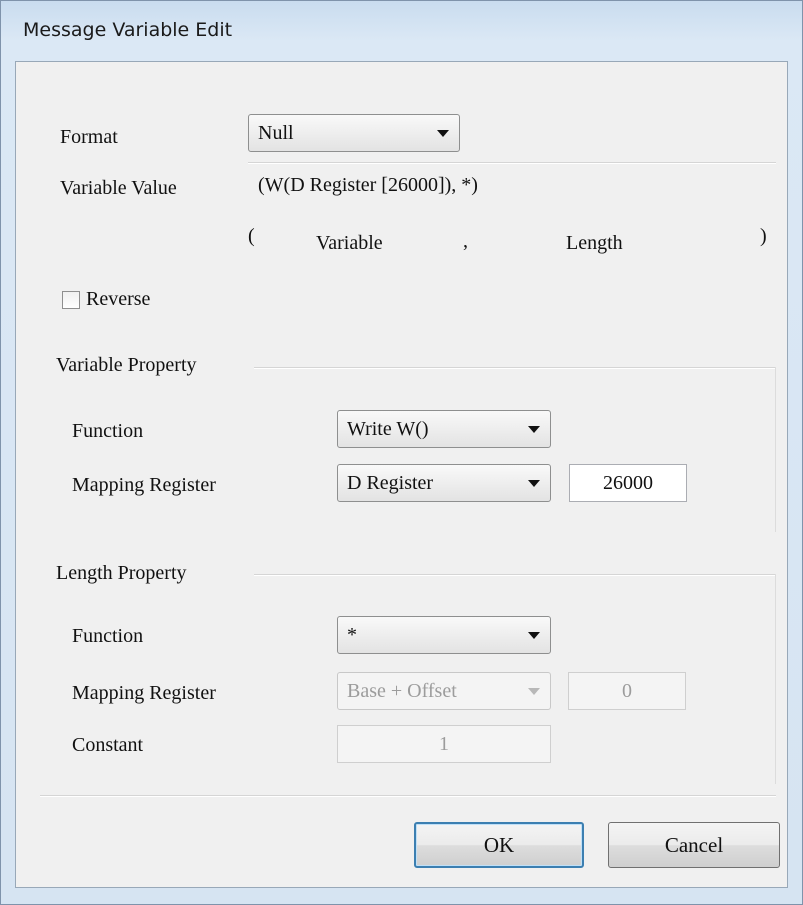 This screenshot has width=803, height=905. I want to click on format-select-value: Null, so click(276, 133).